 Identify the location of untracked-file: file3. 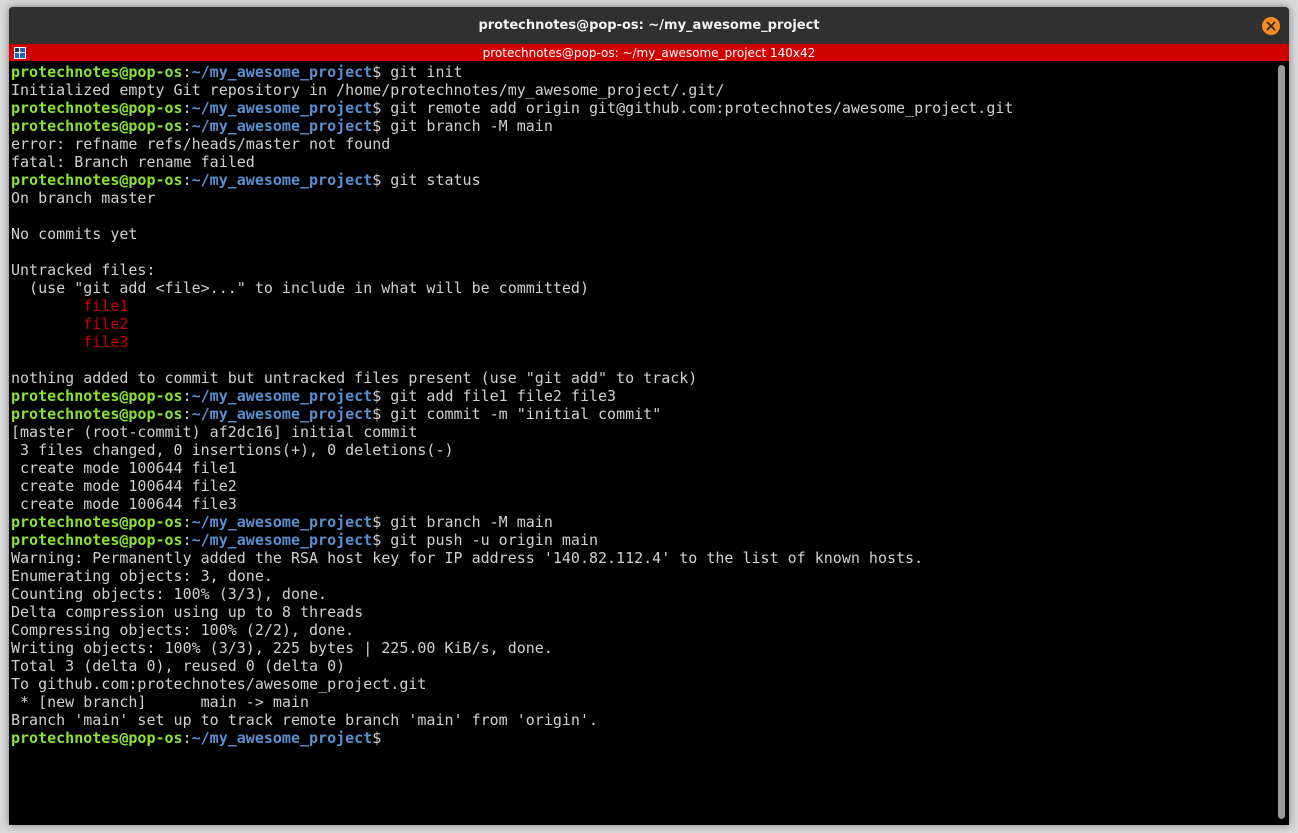
(70, 342).